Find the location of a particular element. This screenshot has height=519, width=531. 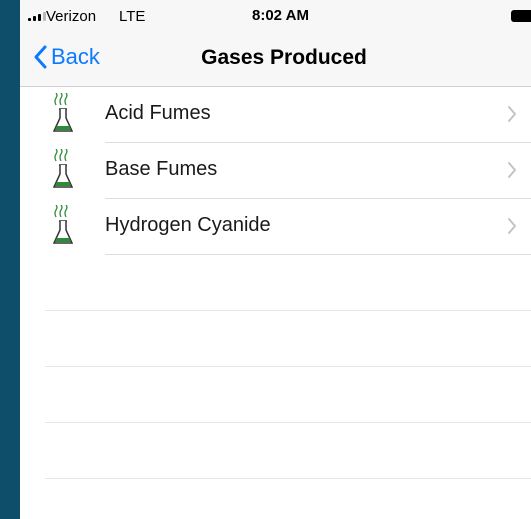

carrier-name: Verizon is located at coordinates (71, 16).